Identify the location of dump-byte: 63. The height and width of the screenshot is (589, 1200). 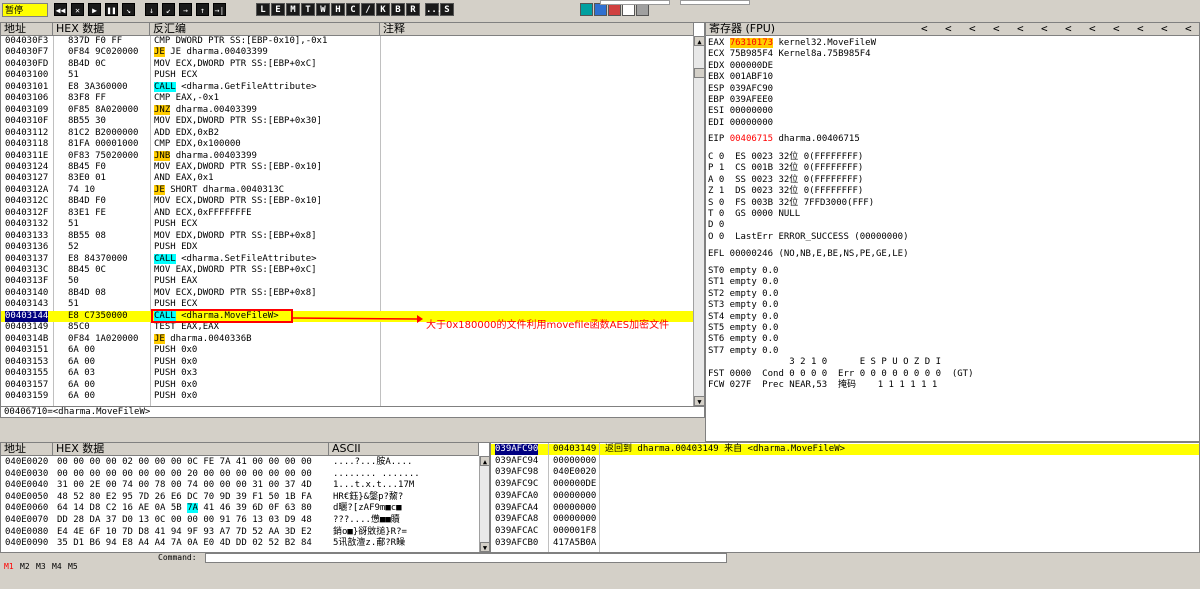
(290, 508).